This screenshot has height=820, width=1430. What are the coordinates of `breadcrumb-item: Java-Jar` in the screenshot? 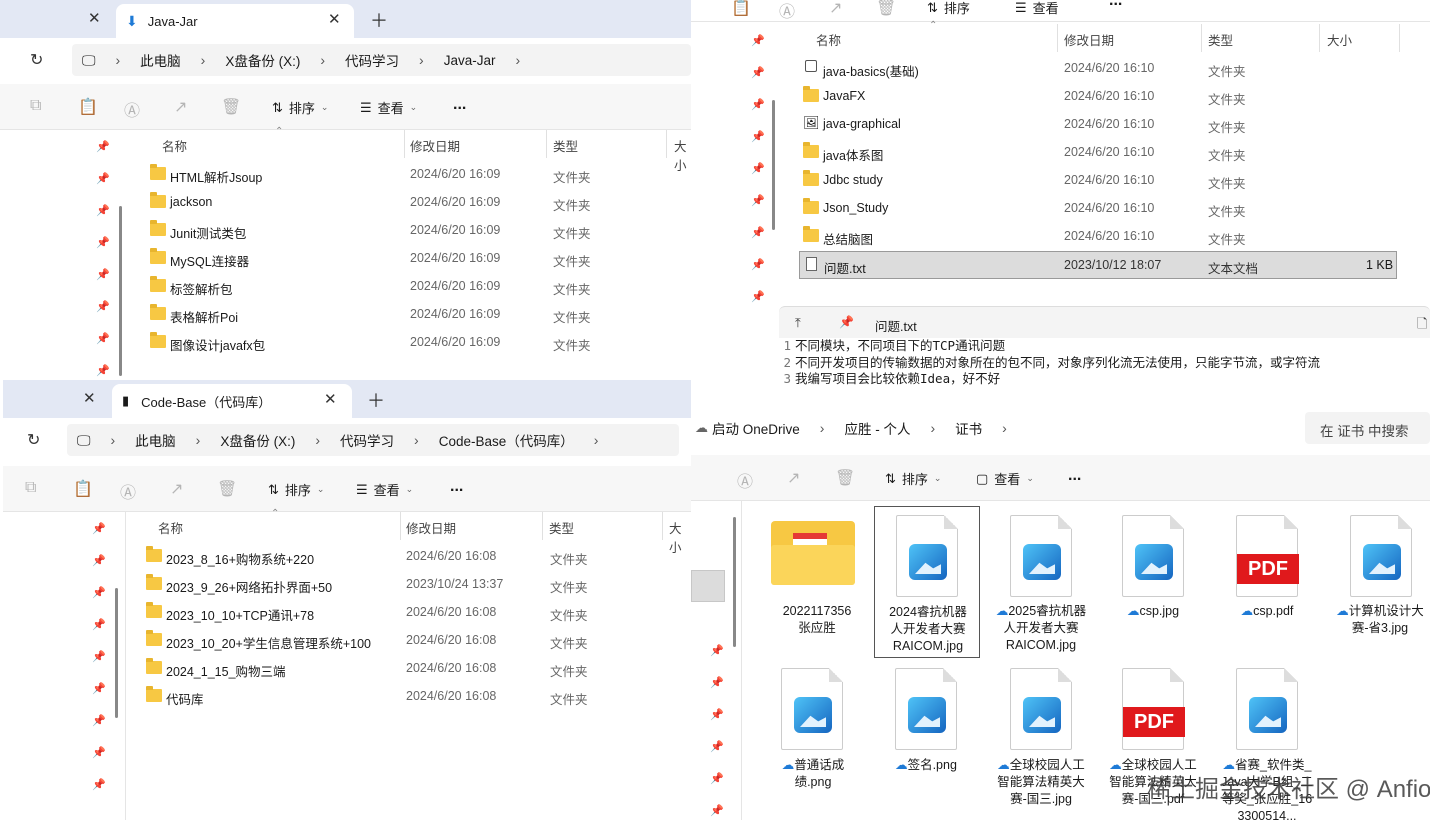 It's located at (470, 60).